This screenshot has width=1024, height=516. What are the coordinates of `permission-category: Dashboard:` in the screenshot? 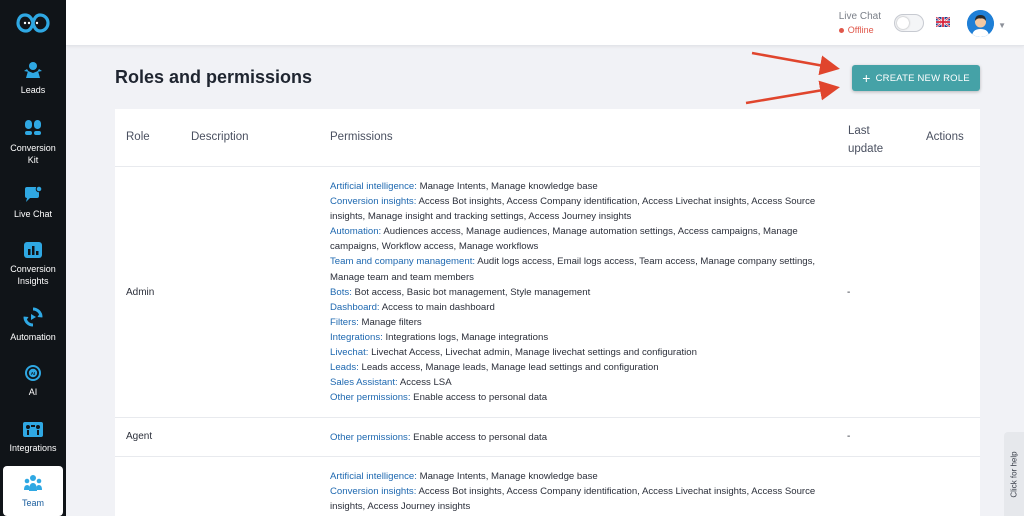 It's located at (355, 307).